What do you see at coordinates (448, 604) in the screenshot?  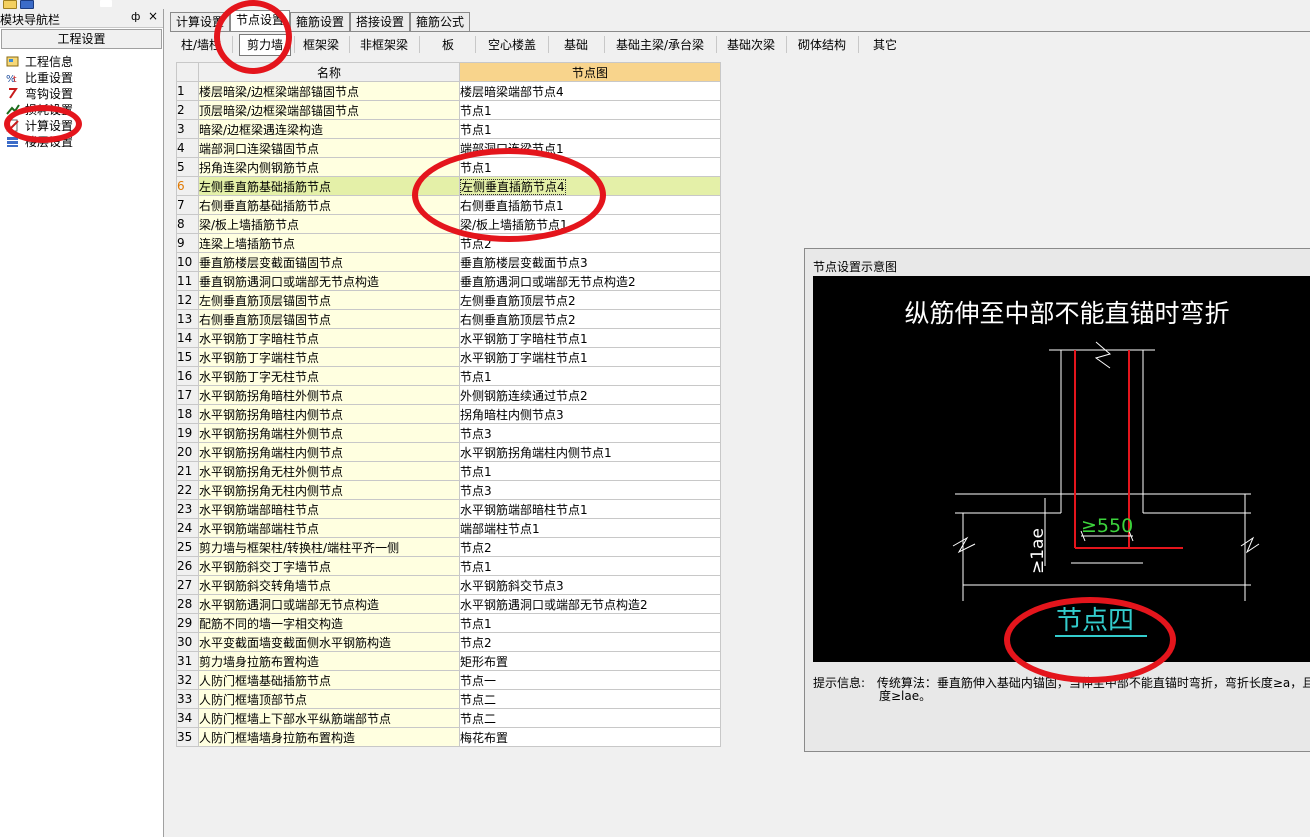 I see `table-row: 28 水平钢筋遇洞口或端部无节点构造 水平钢筋遇洞口或端部无节点构造2` at bounding box center [448, 604].